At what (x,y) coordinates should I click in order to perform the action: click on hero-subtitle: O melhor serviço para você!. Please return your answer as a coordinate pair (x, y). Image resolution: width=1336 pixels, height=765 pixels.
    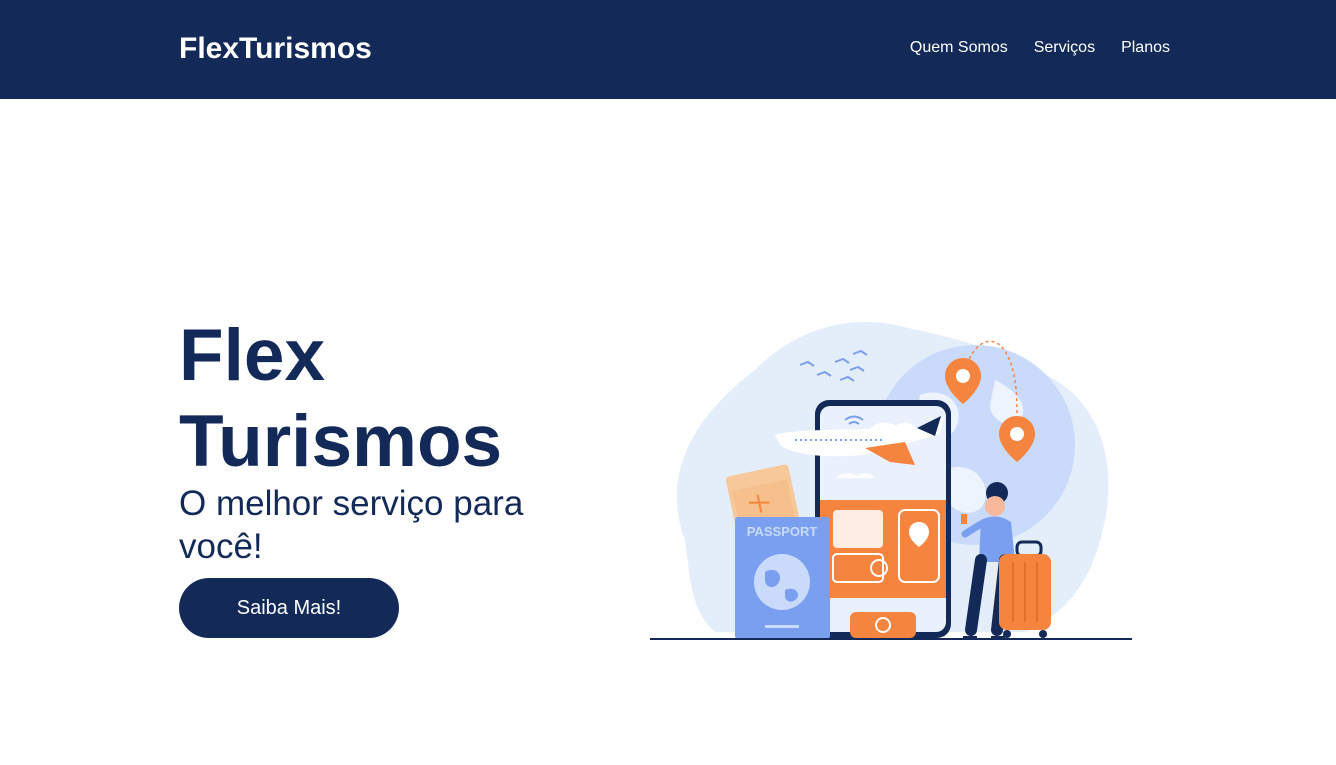
    Looking at the image, I should click on (351, 525).